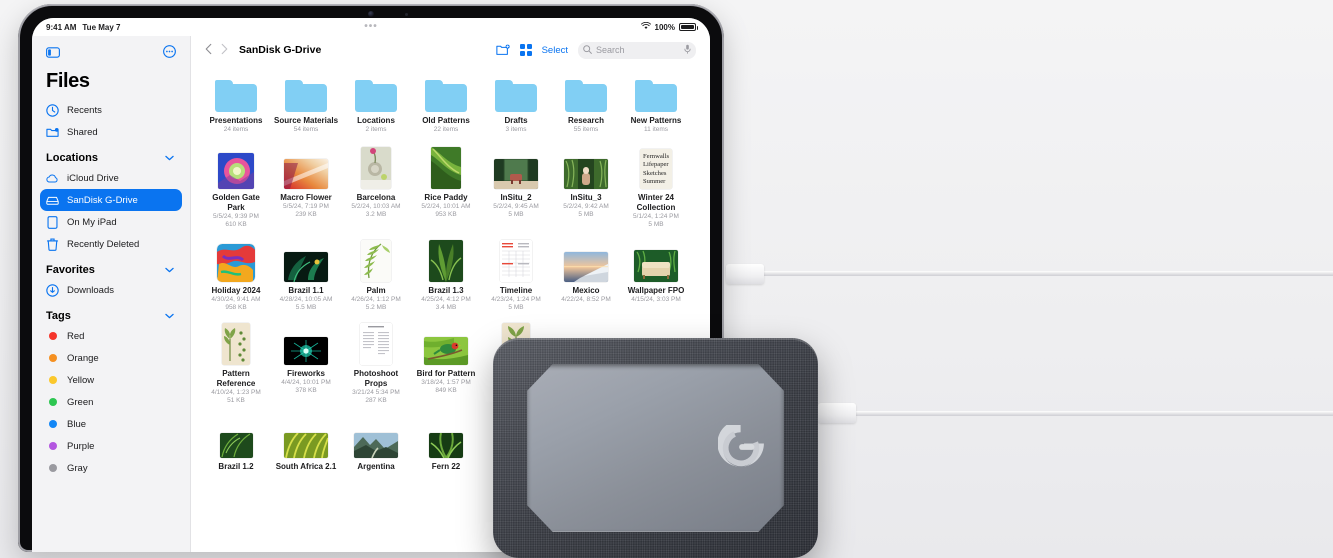 Image resolution: width=1333 pixels, height=558 pixels. Describe the element at coordinates (236, 275) in the screenshot. I see `file-item: Holiday 2024 4/30/24, 9:41 AM 958 KB` at that location.